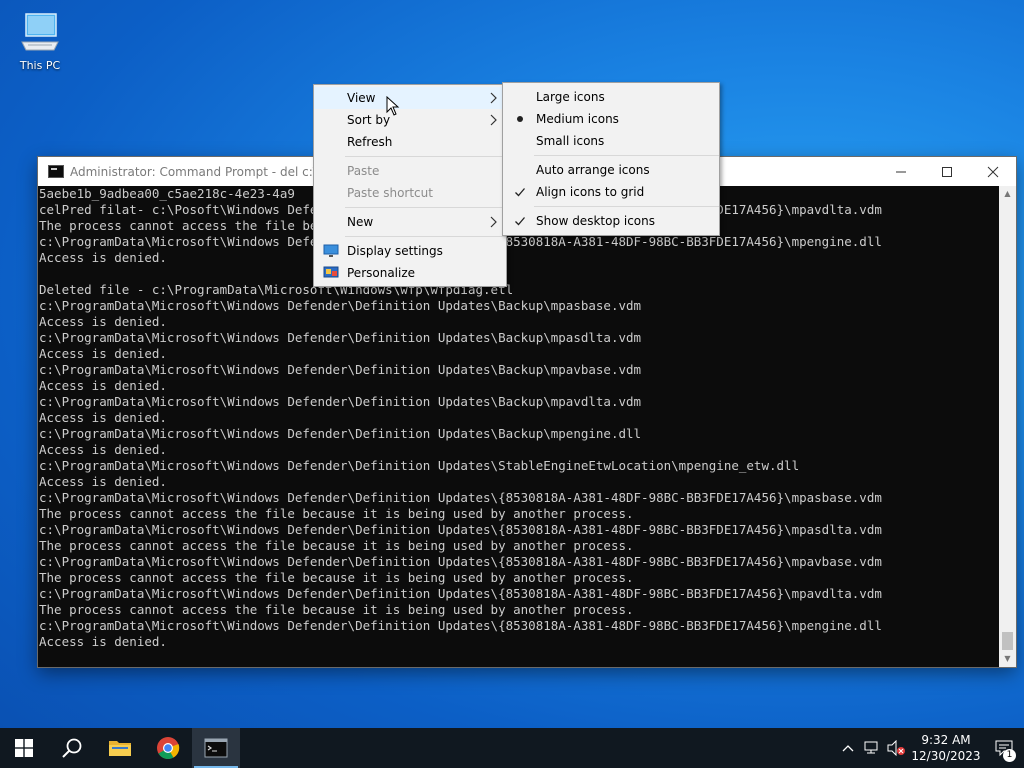 This screenshot has height=768, width=1024. I want to click on chrome-icon, so click(168, 748).